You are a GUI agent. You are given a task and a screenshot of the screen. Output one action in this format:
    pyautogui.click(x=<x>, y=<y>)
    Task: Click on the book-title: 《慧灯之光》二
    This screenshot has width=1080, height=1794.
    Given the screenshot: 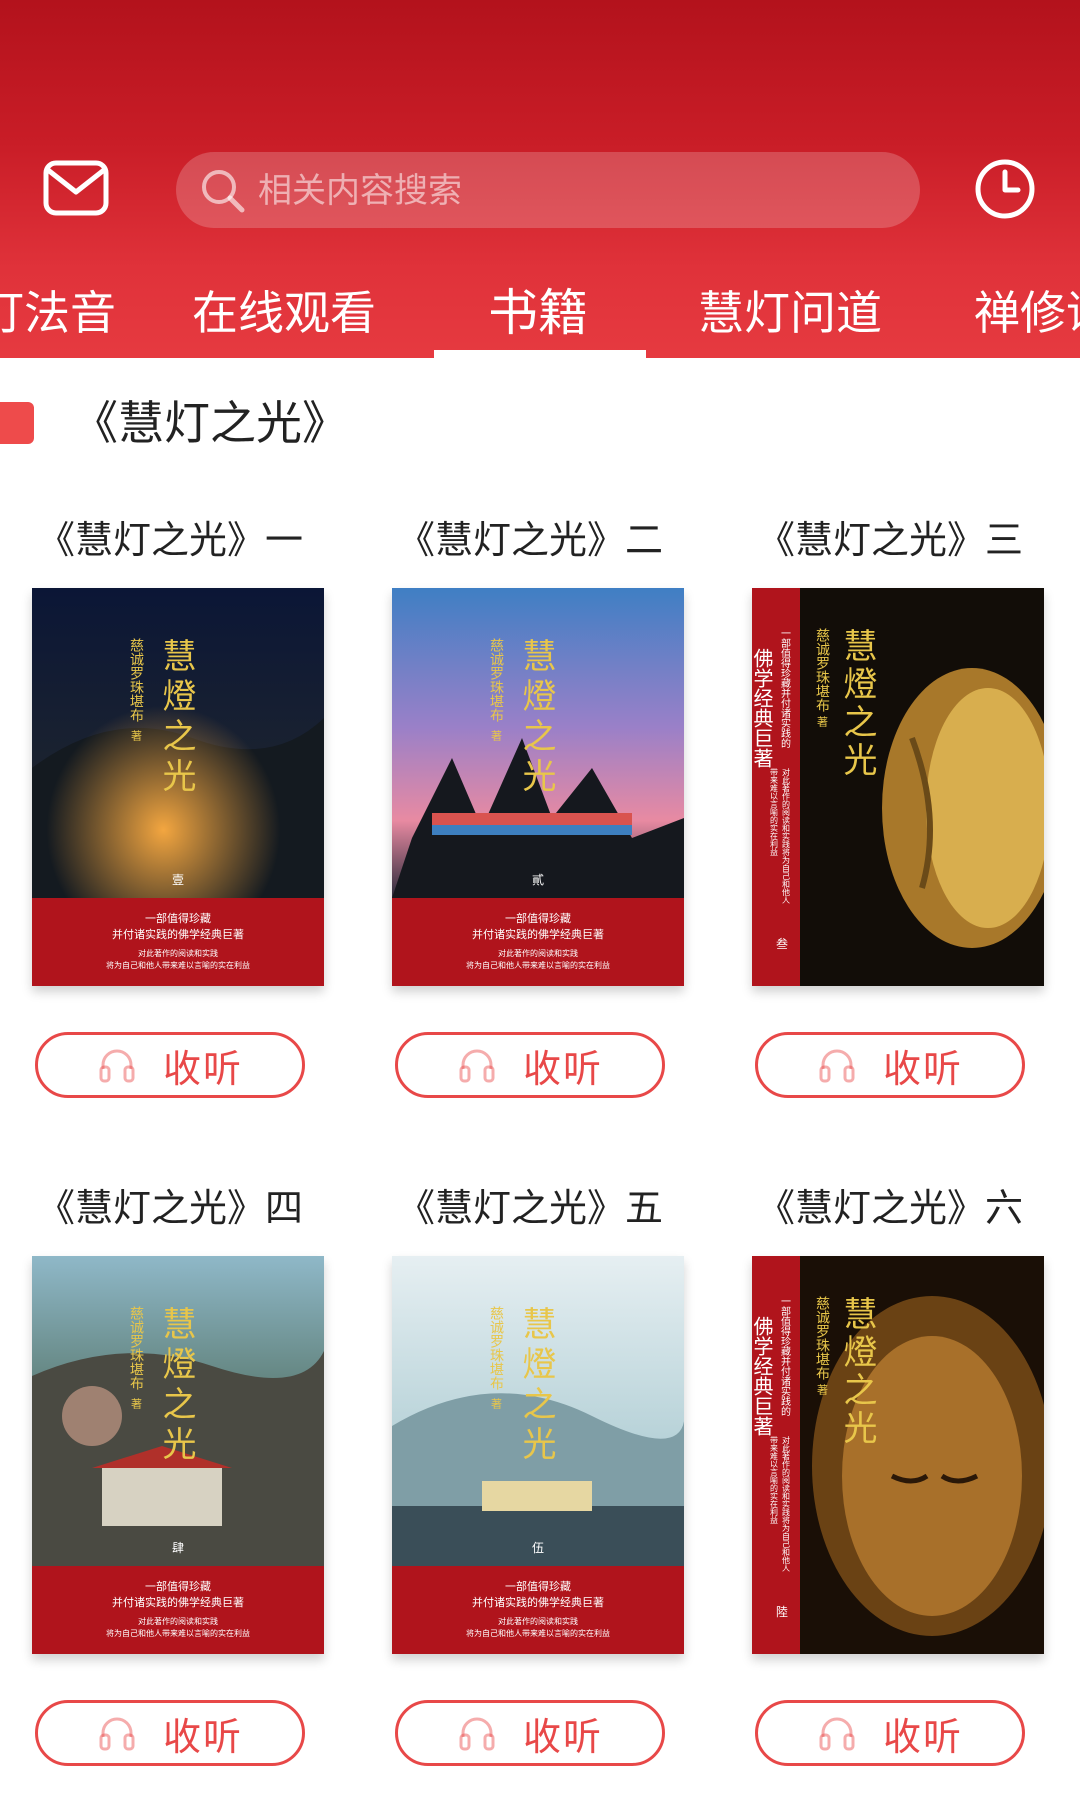 What is the action you would take?
    pyautogui.click(x=530, y=540)
    